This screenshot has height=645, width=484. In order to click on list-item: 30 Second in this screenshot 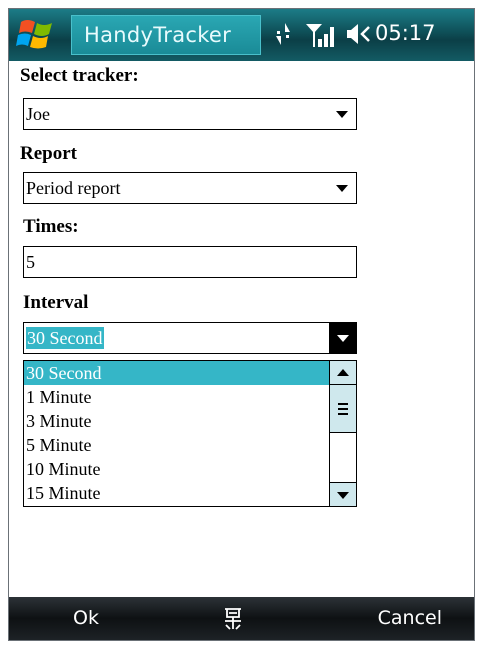, I will do `click(176, 373)`.